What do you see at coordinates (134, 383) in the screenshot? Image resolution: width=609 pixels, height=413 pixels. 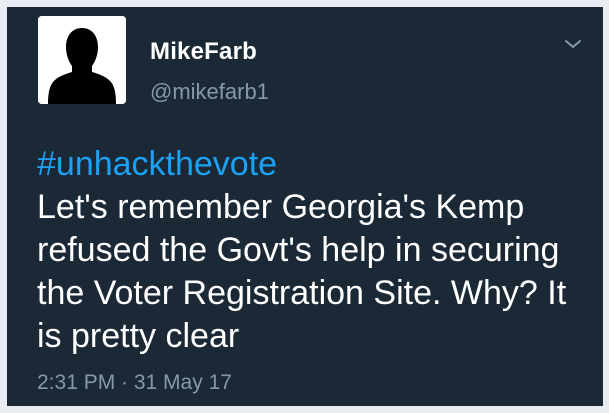 I see `tweet-timestamp: 2:31 PM · 31 May 17` at bounding box center [134, 383].